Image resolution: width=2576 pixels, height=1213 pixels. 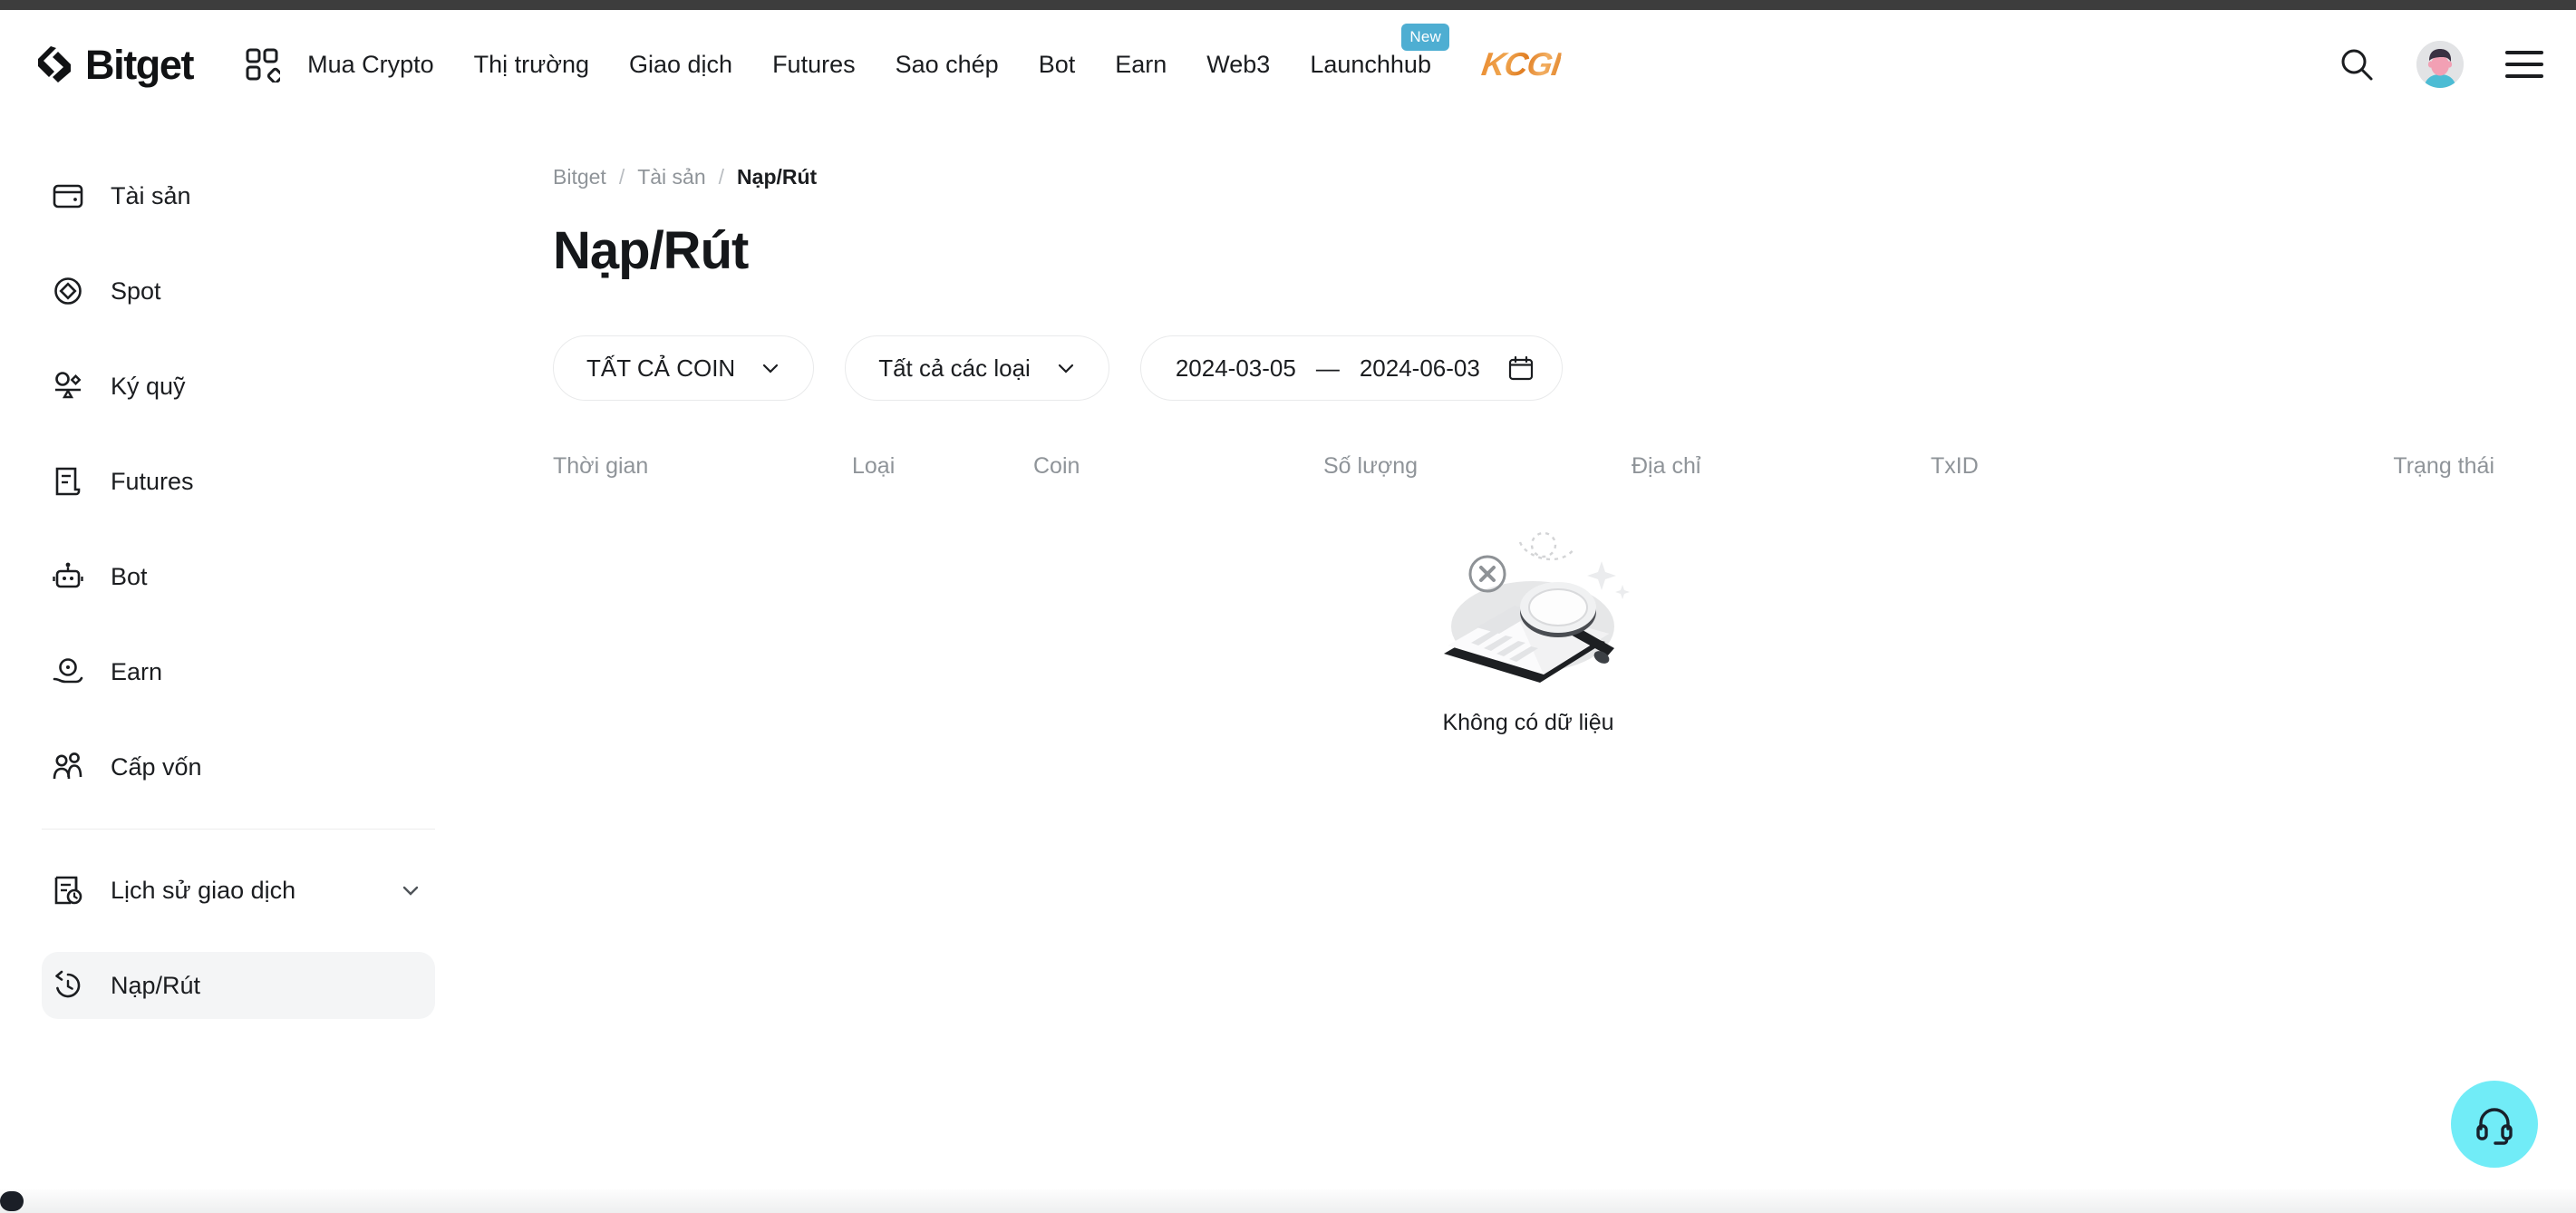 What do you see at coordinates (152, 481) in the screenshot?
I see `sidebar-item-label: Futures` at bounding box center [152, 481].